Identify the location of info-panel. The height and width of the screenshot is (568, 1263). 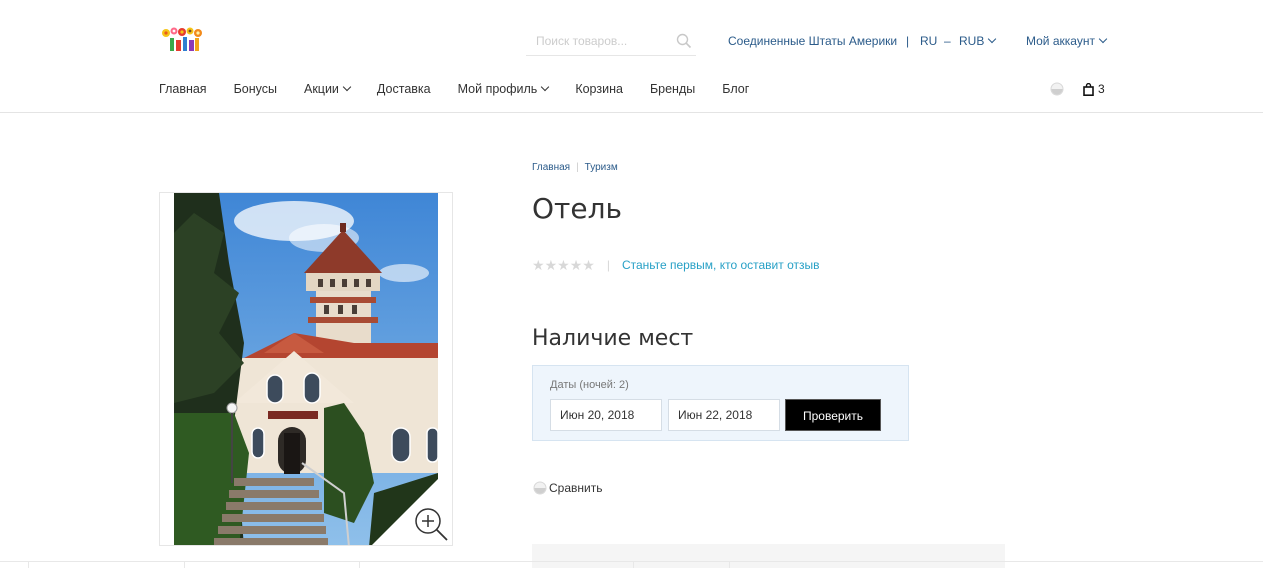
(768, 556).